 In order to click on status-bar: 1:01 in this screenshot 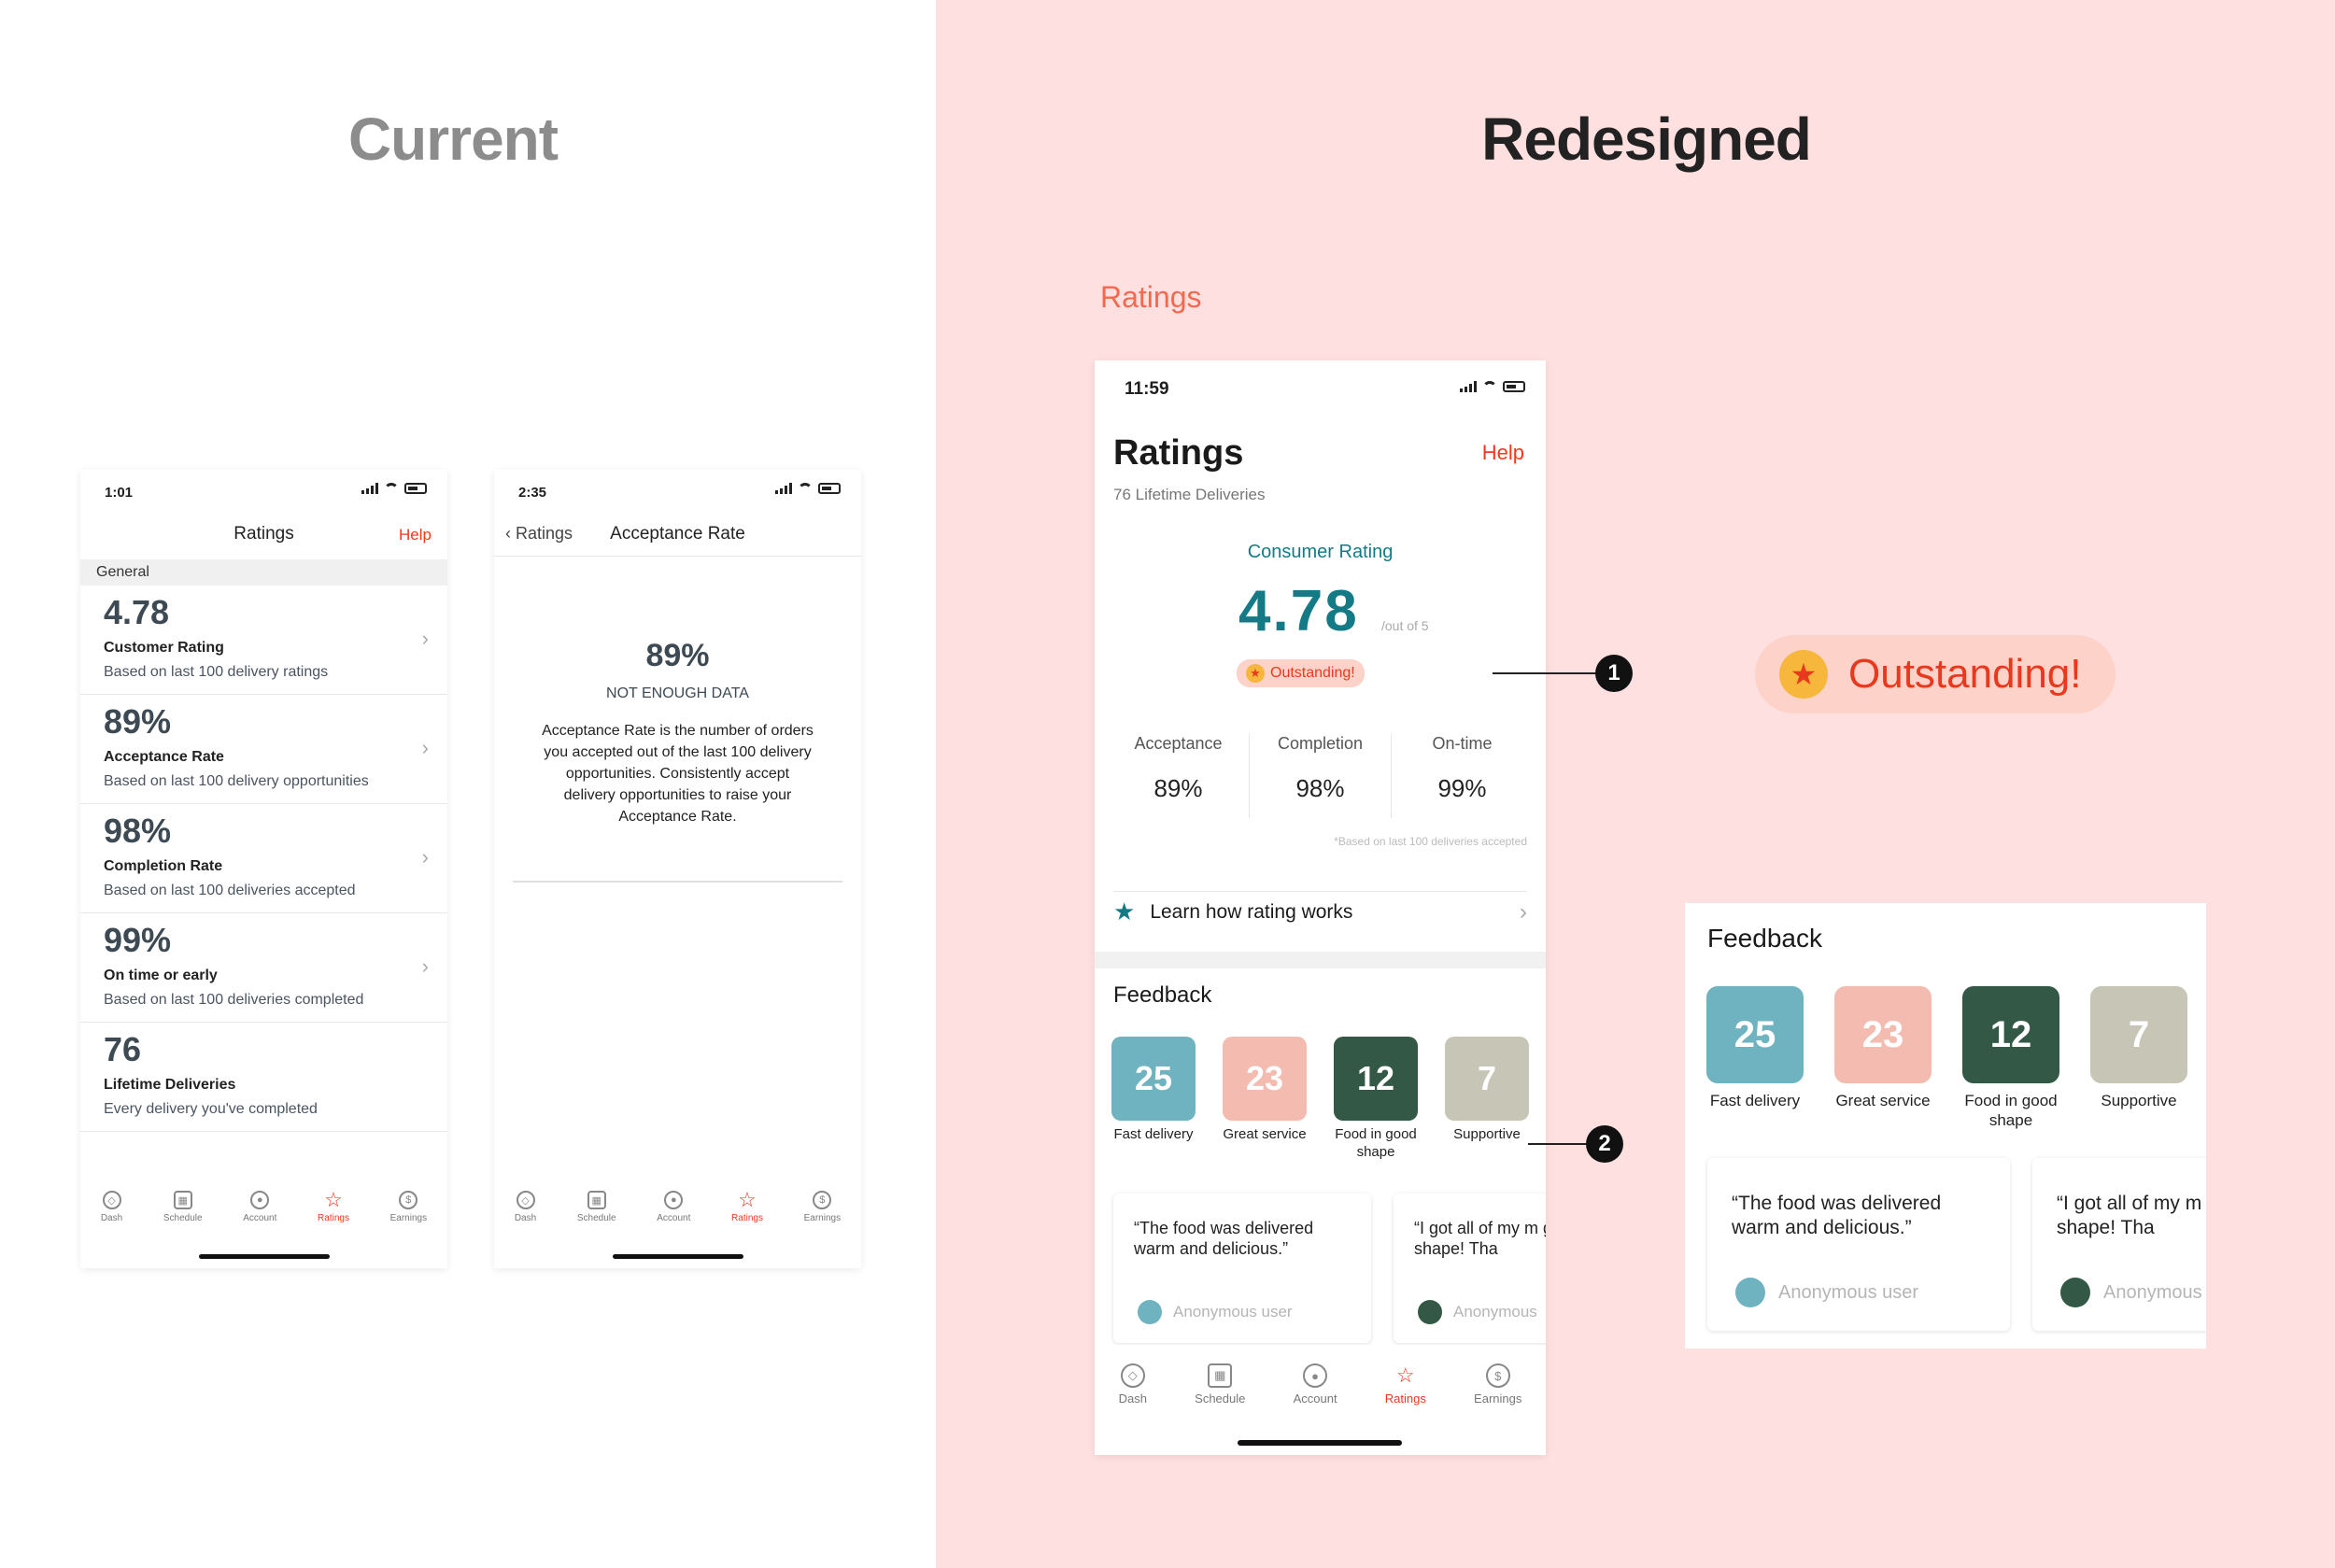, I will do `click(263, 493)`.